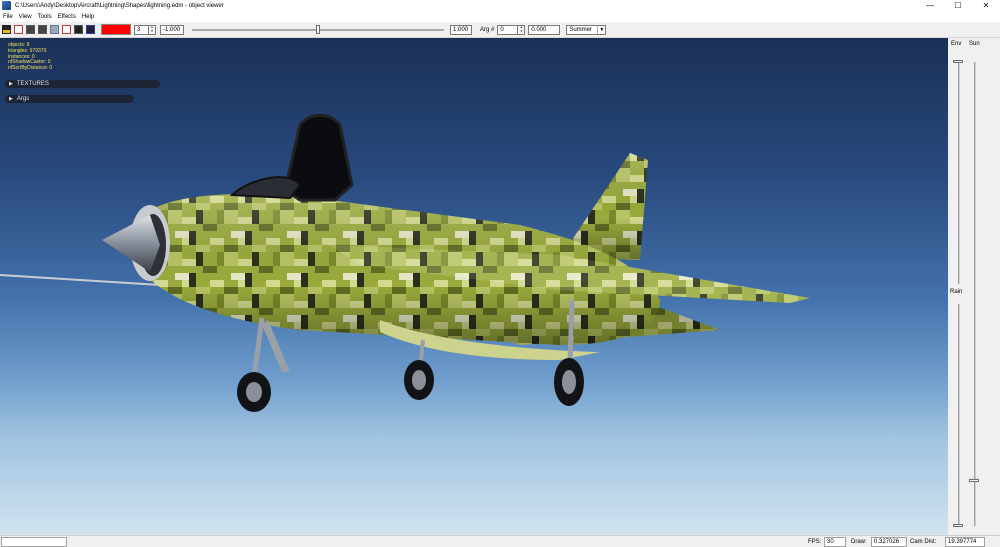  Describe the element at coordinates (958, 525) in the screenshot. I see `rain-slider-thumb` at that location.